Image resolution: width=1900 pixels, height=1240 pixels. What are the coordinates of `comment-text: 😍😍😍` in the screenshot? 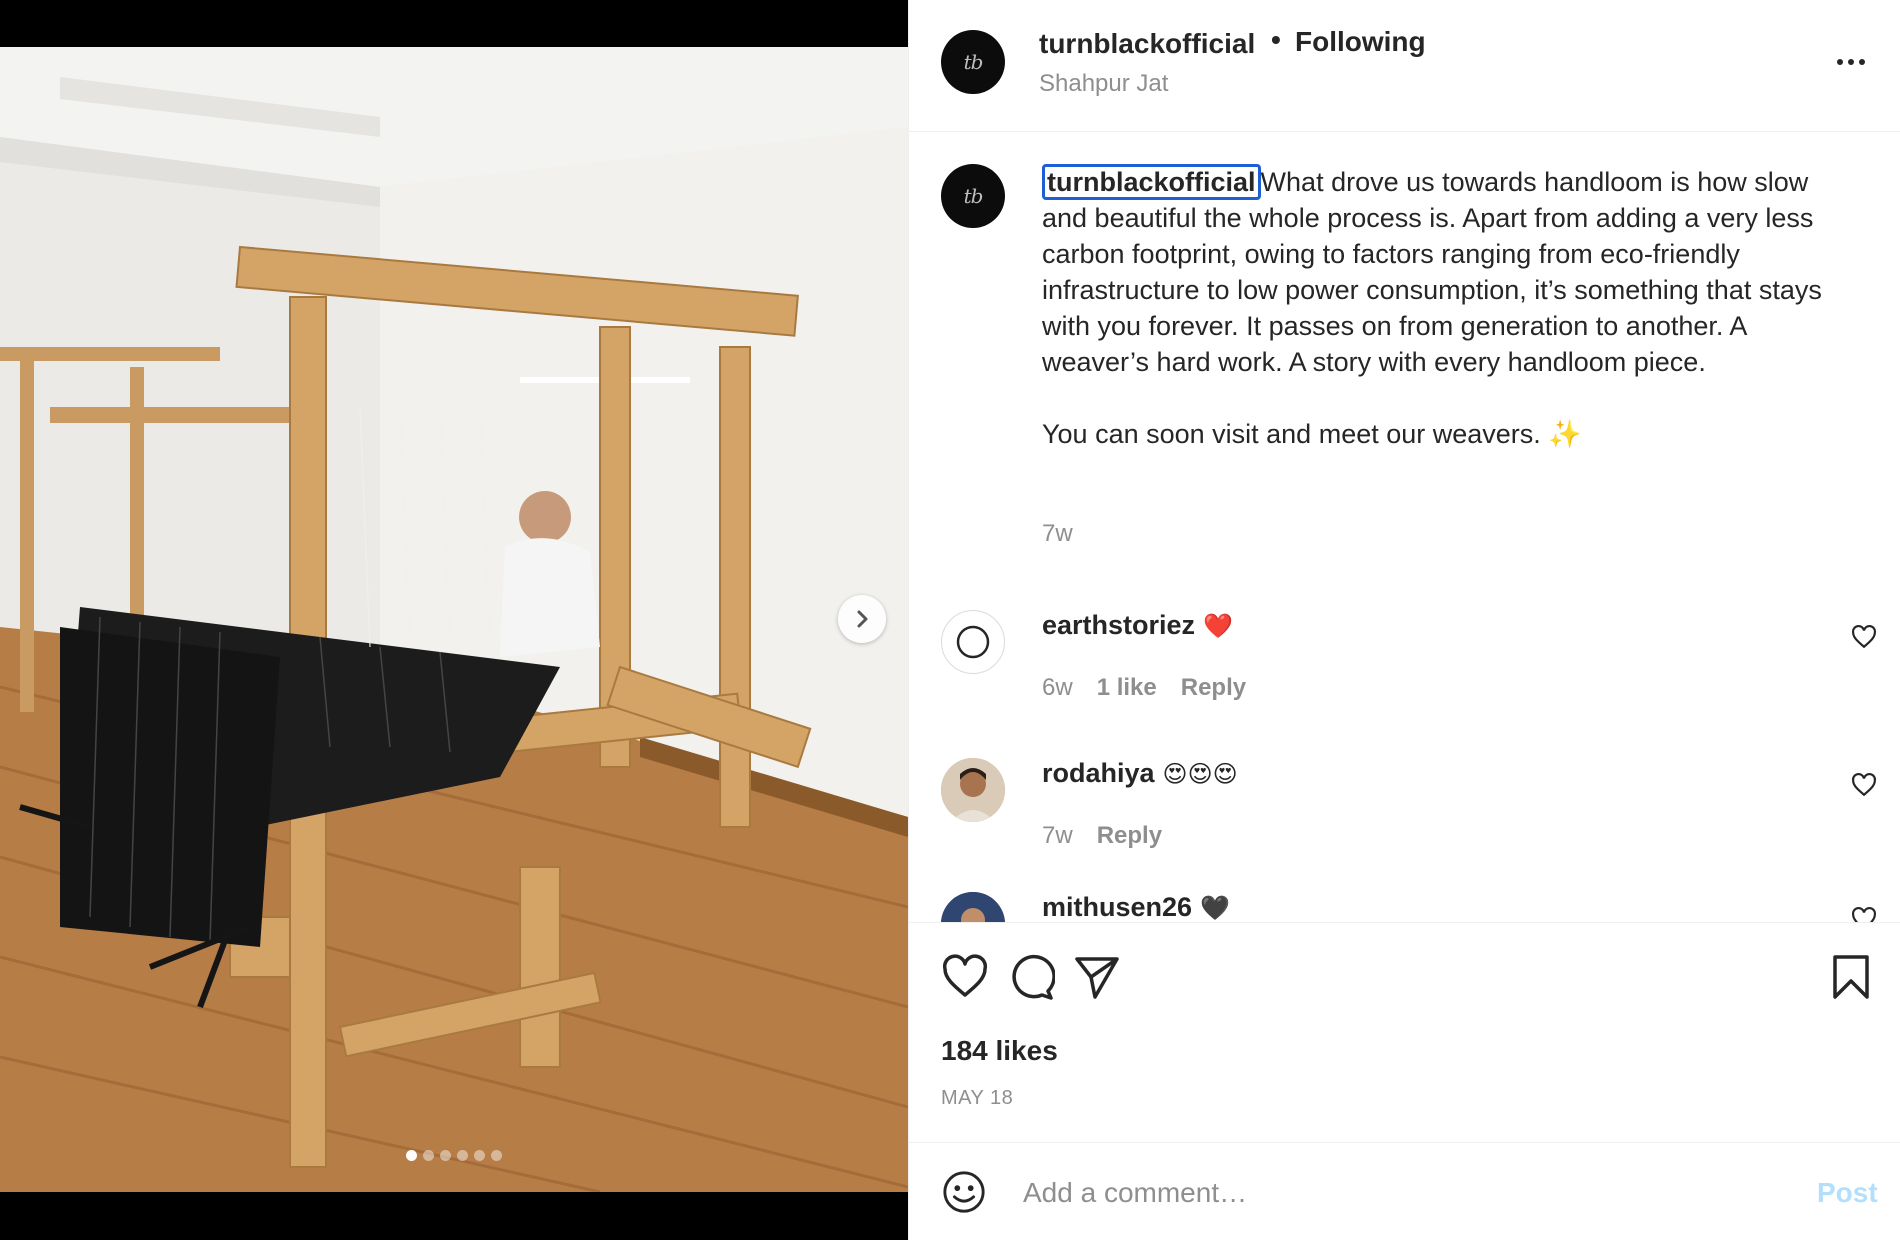 It's located at (1200, 774).